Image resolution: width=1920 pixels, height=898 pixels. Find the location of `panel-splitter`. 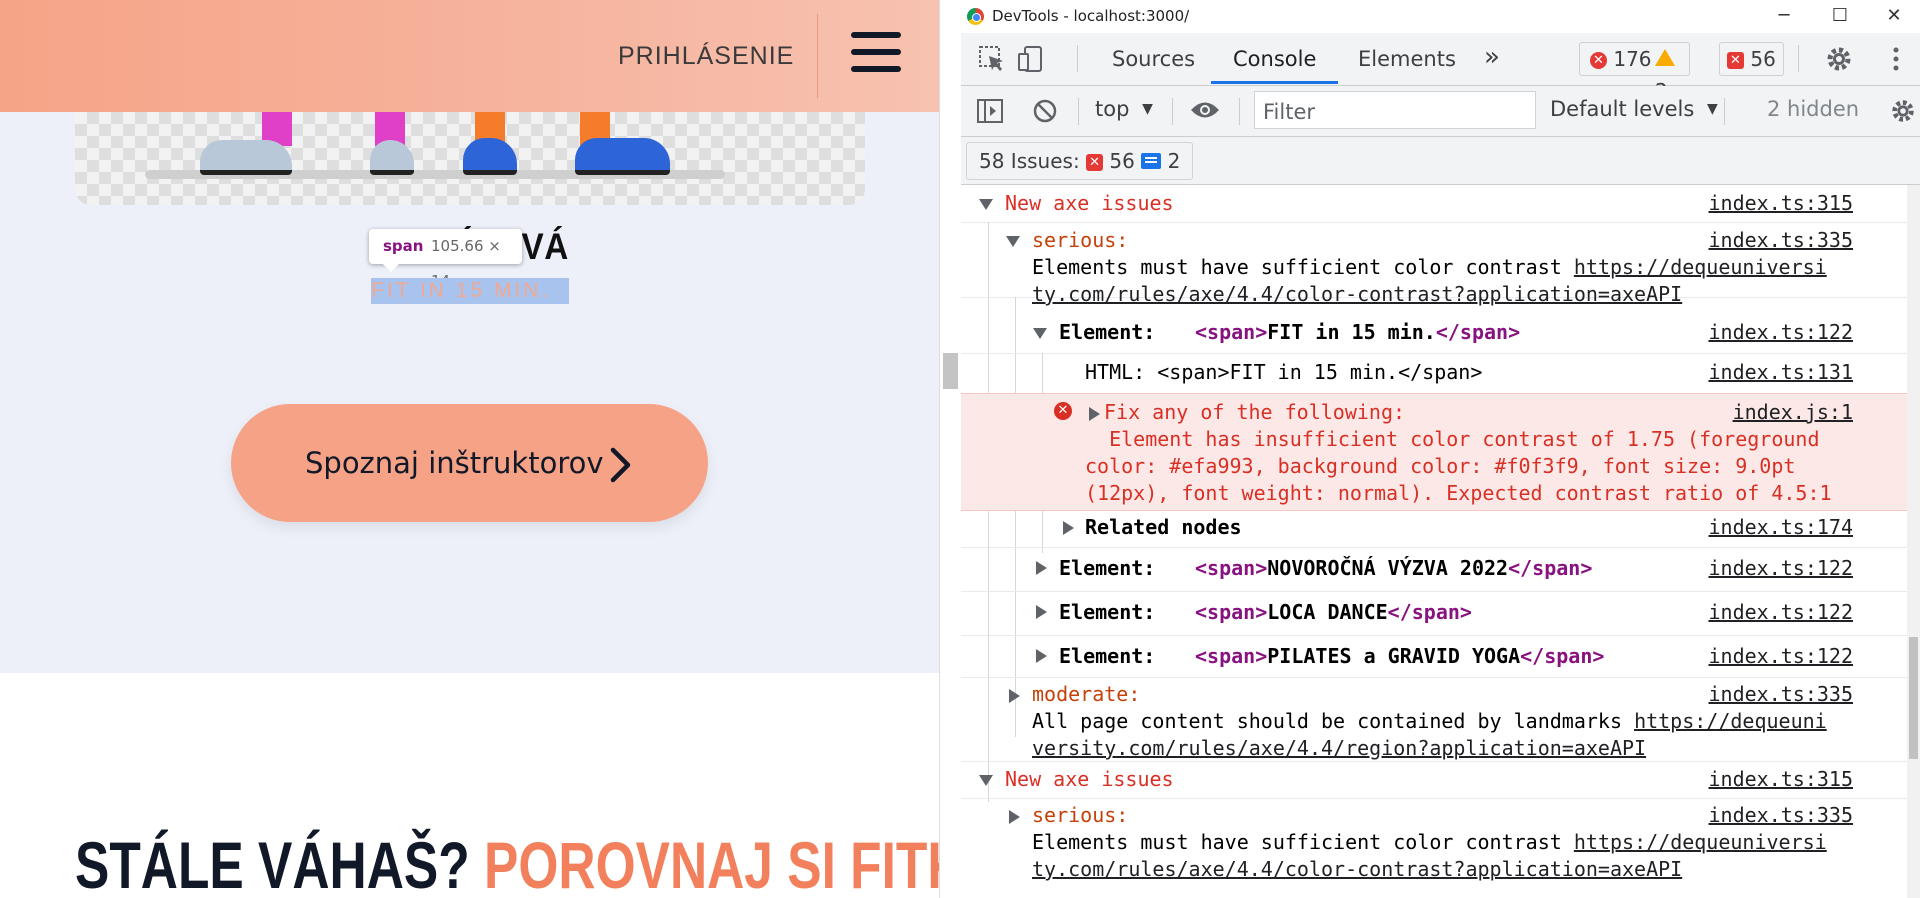

panel-splitter is located at coordinates (951, 449).